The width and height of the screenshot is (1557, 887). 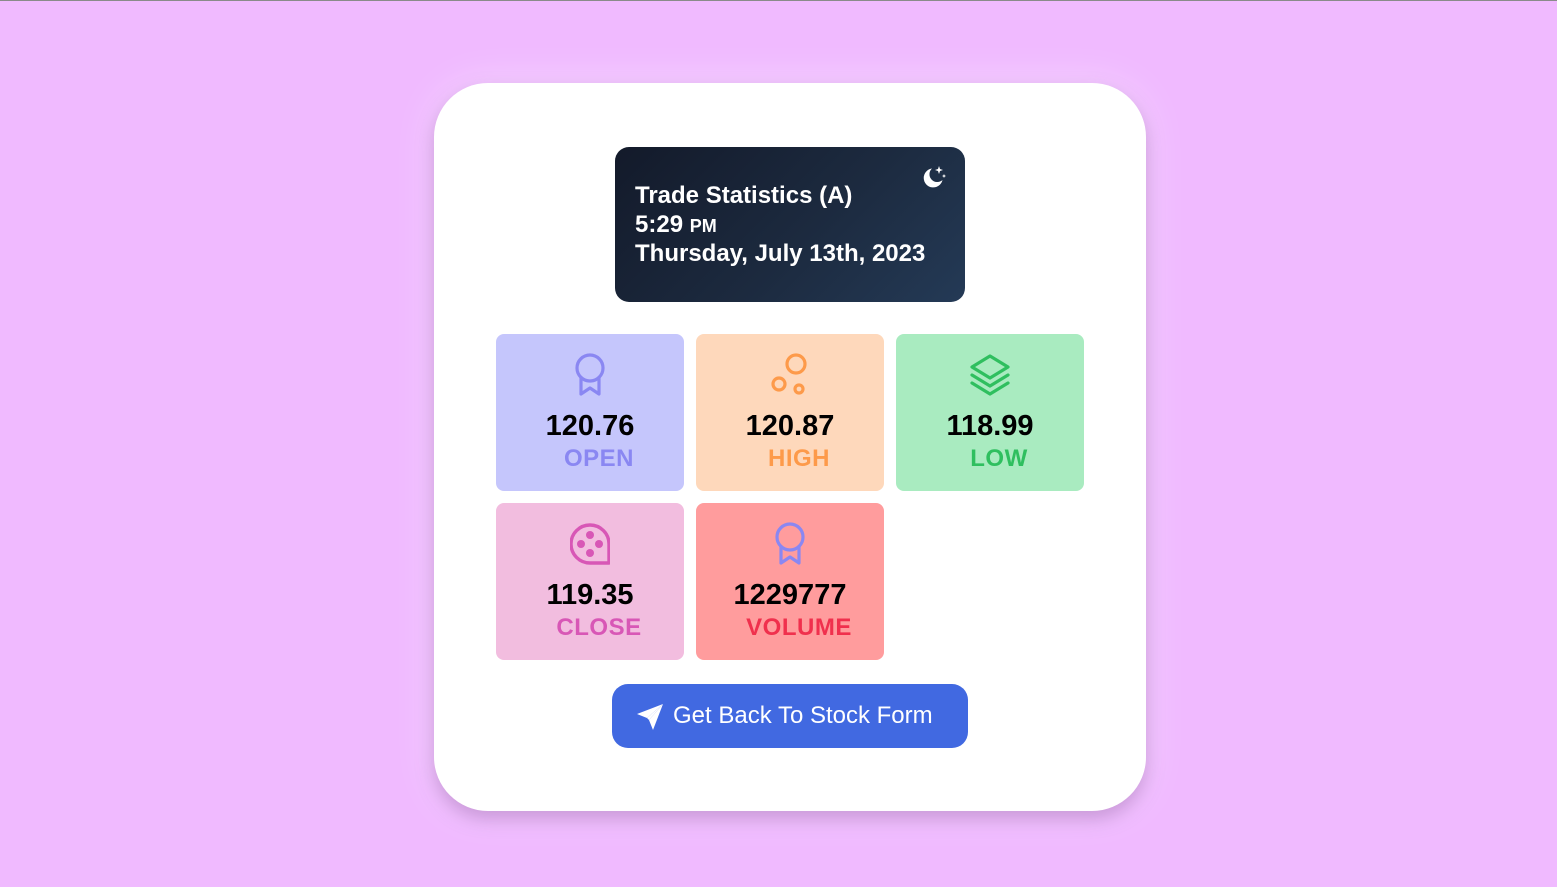 I want to click on layers-icon, so click(x=990, y=375).